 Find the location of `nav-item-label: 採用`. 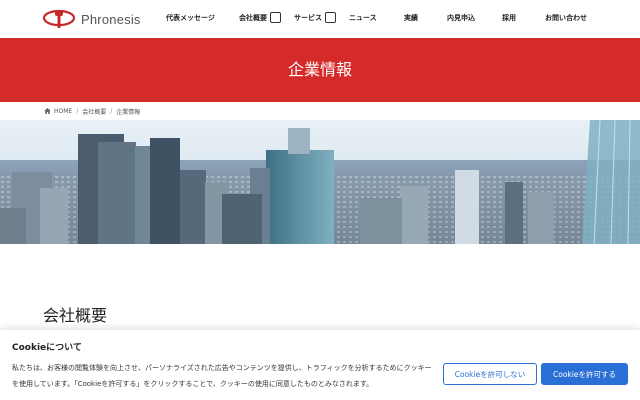

nav-item-label: 採用 is located at coordinates (509, 18).